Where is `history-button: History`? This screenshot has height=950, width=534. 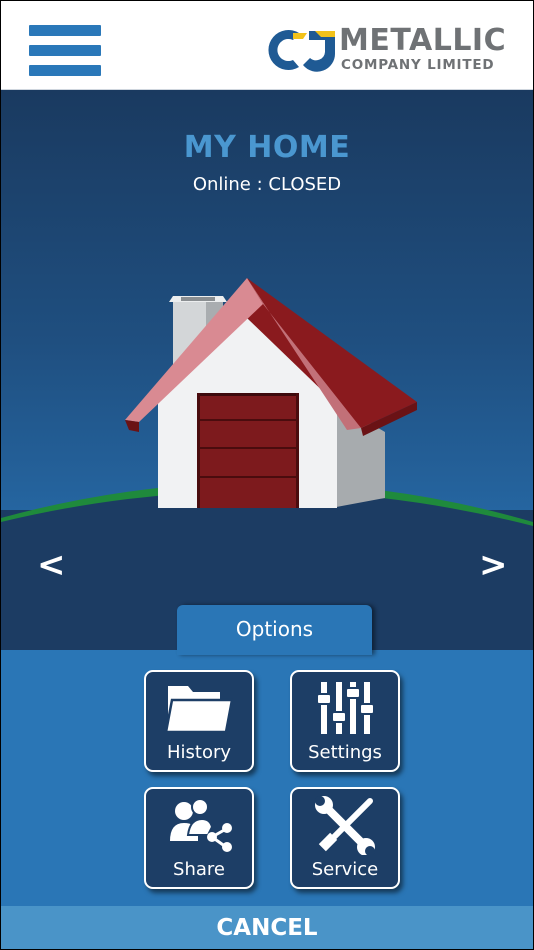 history-button: History is located at coordinates (199, 721).